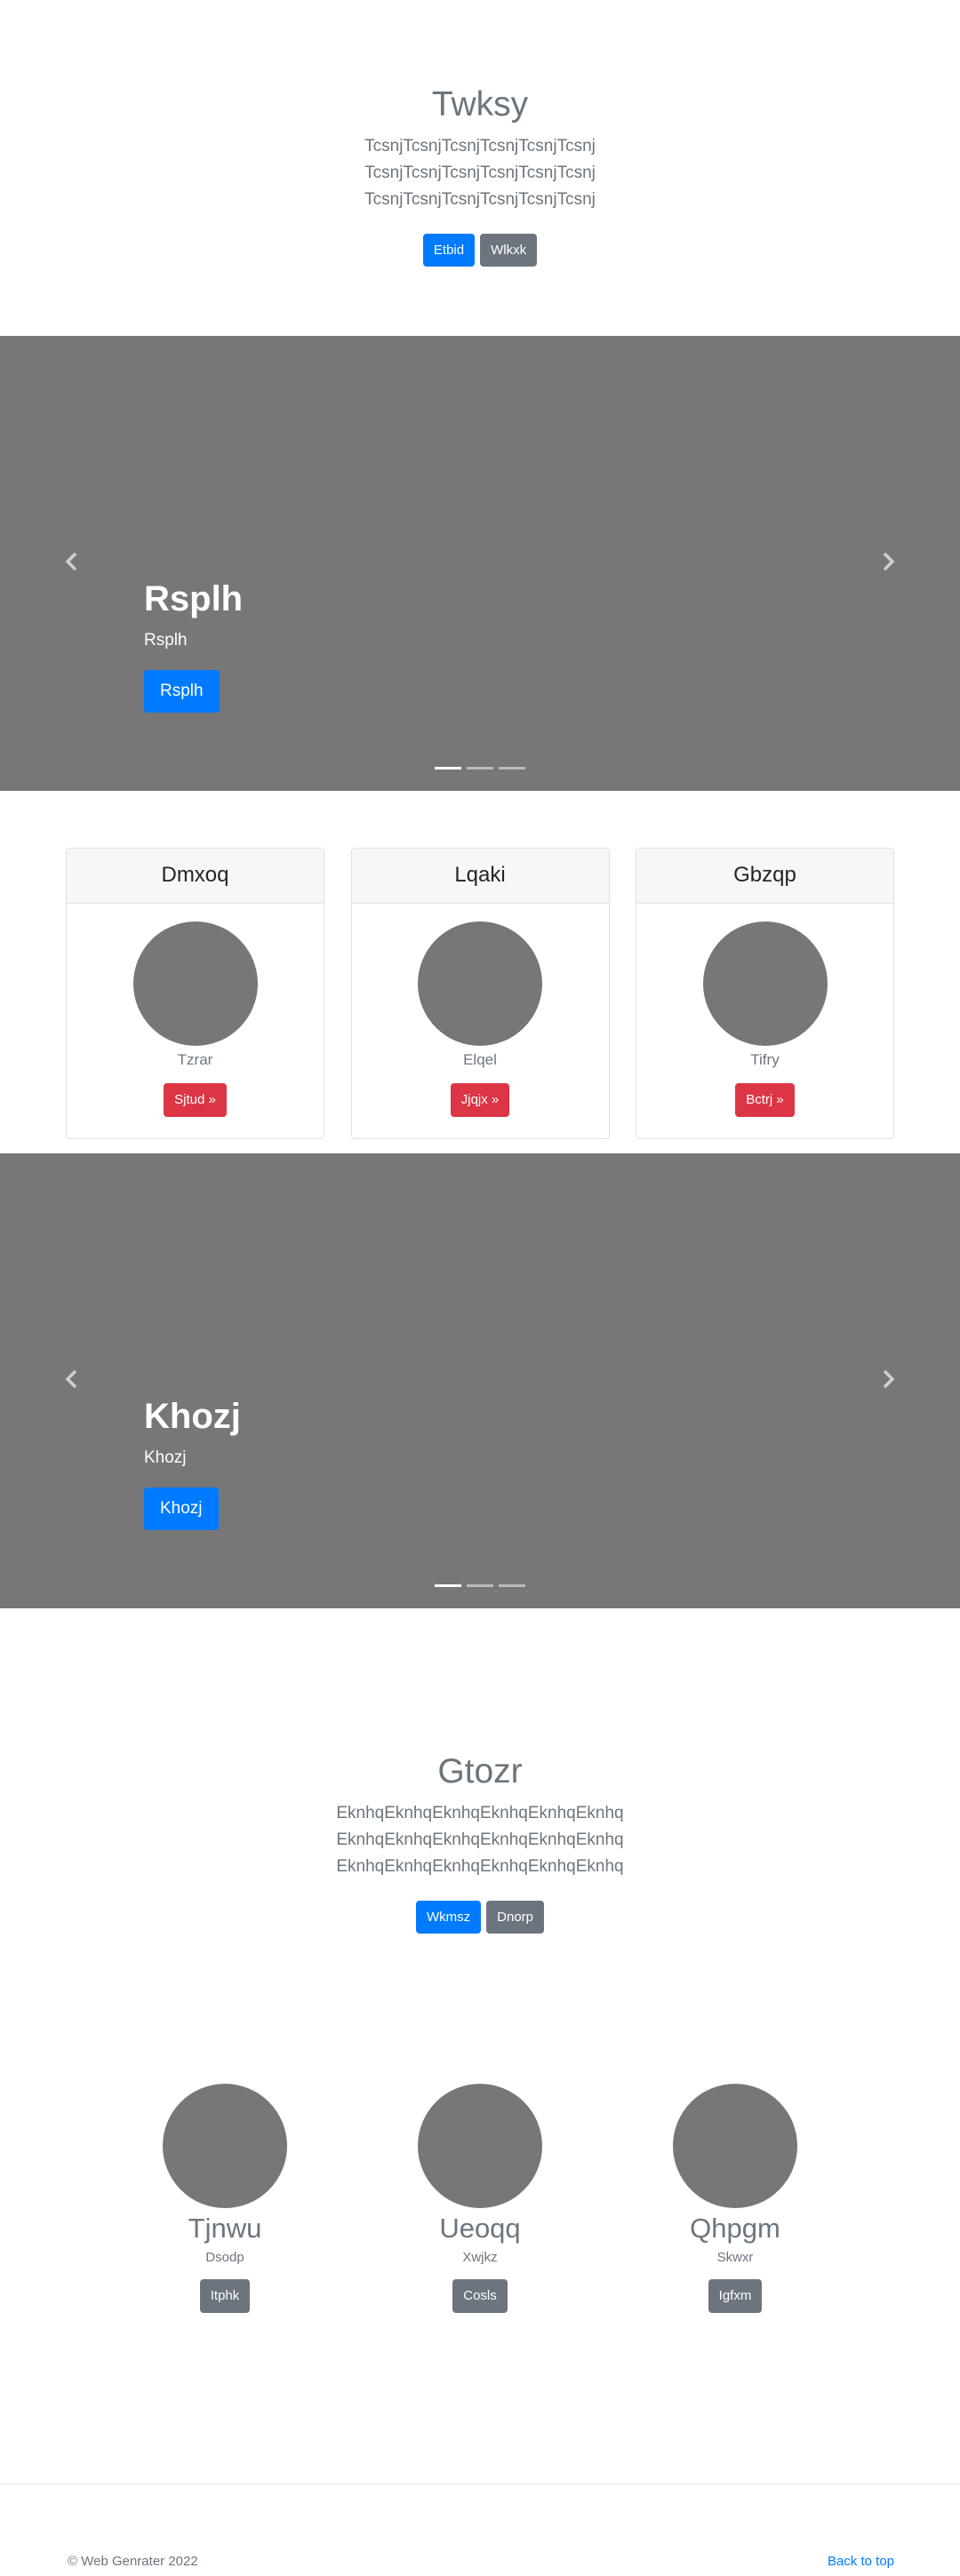  I want to click on card: Gbzqp Tifry Bctrj », so click(765, 994).